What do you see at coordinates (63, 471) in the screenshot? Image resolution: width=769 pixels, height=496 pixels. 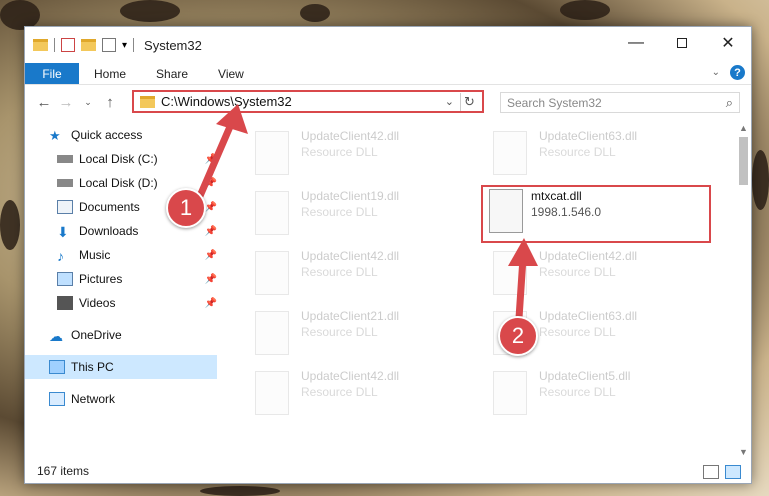 I see `item-count: 167 items` at bounding box center [63, 471].